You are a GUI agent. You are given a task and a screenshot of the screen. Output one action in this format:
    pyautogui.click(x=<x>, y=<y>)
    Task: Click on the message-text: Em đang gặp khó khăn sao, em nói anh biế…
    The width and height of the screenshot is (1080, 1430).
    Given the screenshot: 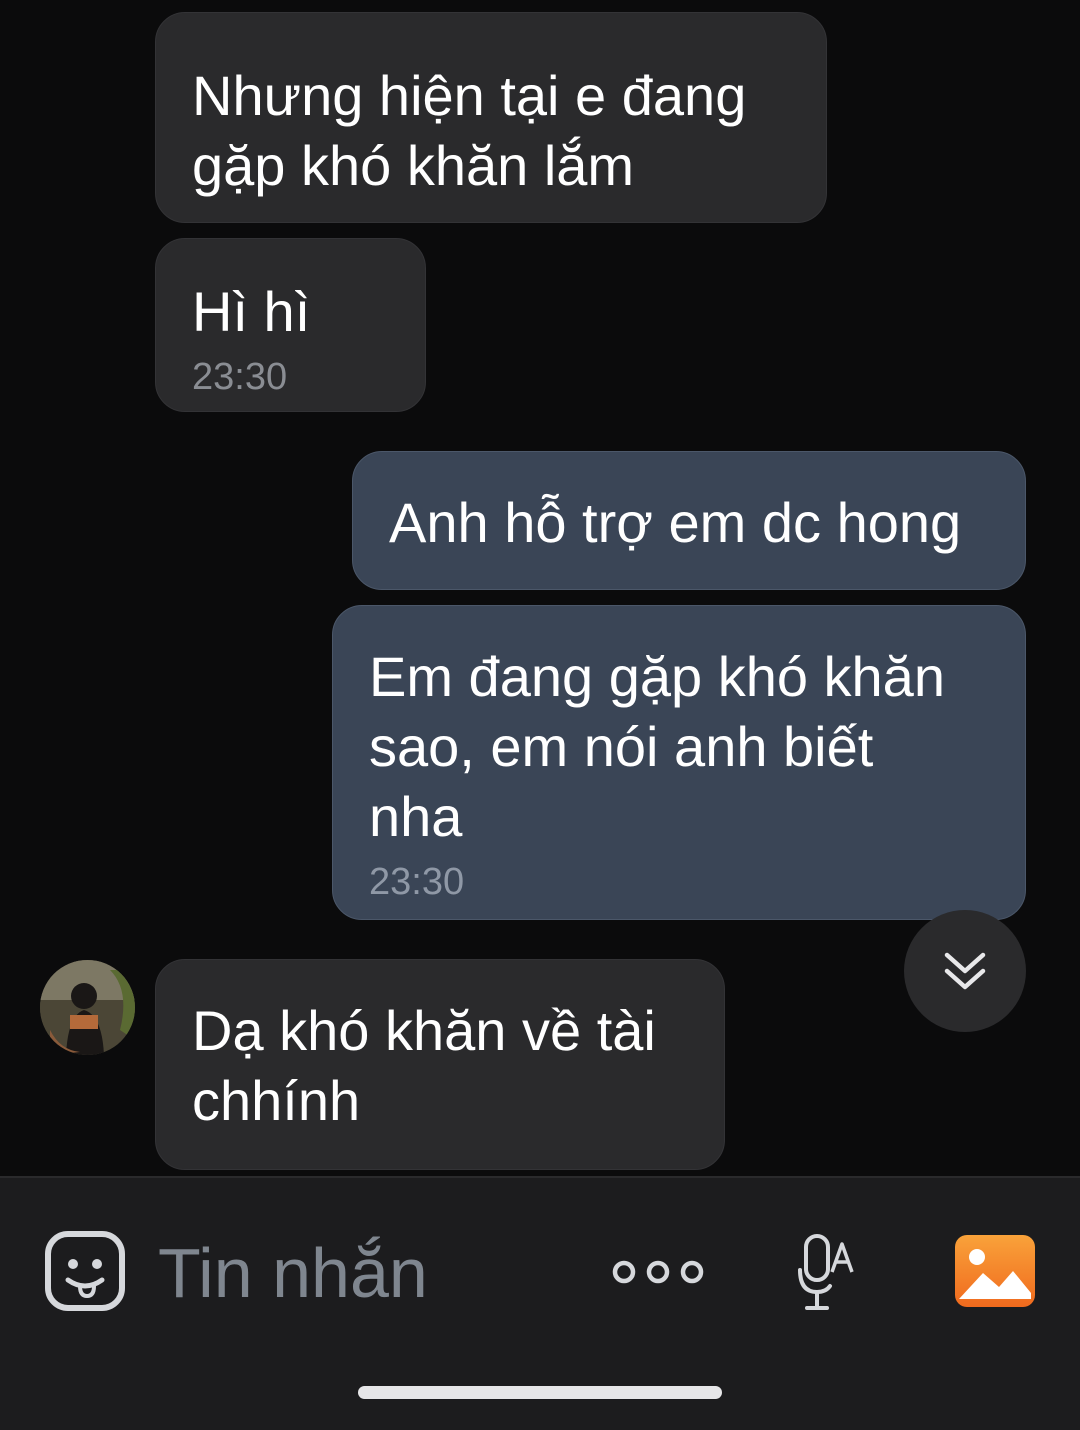 What is the action you would take?
    pyautogui.click(x=657, y=746)
    